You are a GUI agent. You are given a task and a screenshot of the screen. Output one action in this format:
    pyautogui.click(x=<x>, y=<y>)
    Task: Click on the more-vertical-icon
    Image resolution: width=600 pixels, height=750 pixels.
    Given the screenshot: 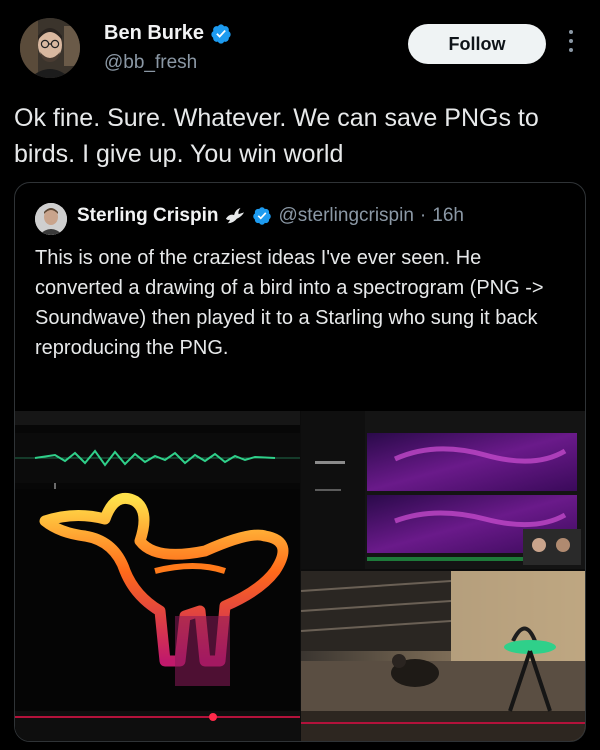 What is the action you would take?
    pyautogui.click(x=571, y=44)
    